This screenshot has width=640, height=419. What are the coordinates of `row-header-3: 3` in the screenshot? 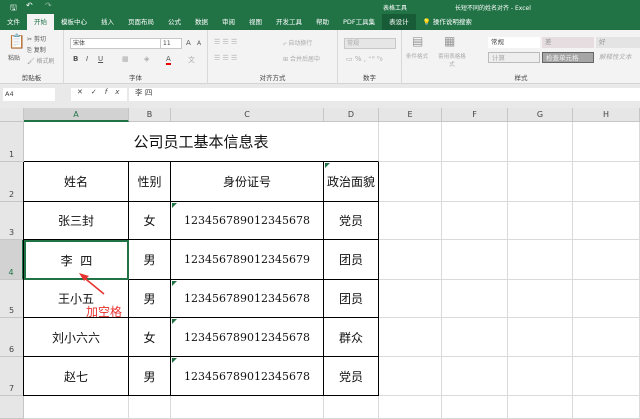 It's located at (12, 221).